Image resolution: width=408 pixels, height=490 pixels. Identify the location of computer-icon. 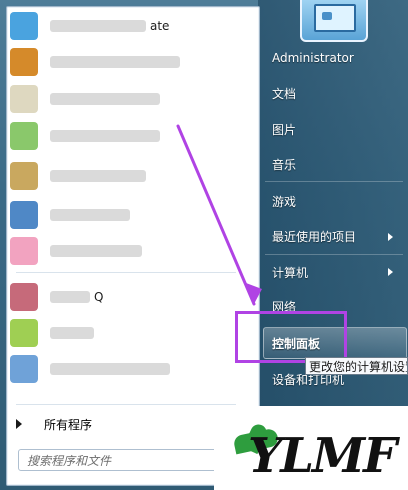
(335, 18).